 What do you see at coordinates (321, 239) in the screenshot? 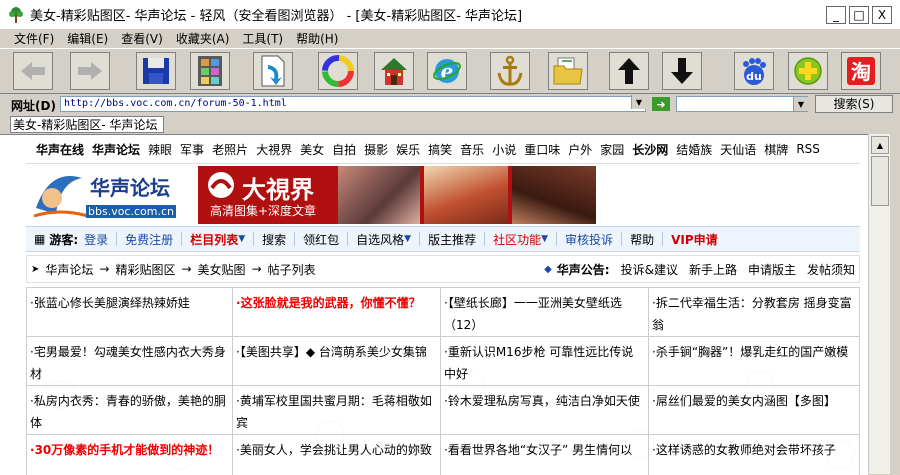
I see `redpack-link: 领红包` at bounding box center [321, 239].